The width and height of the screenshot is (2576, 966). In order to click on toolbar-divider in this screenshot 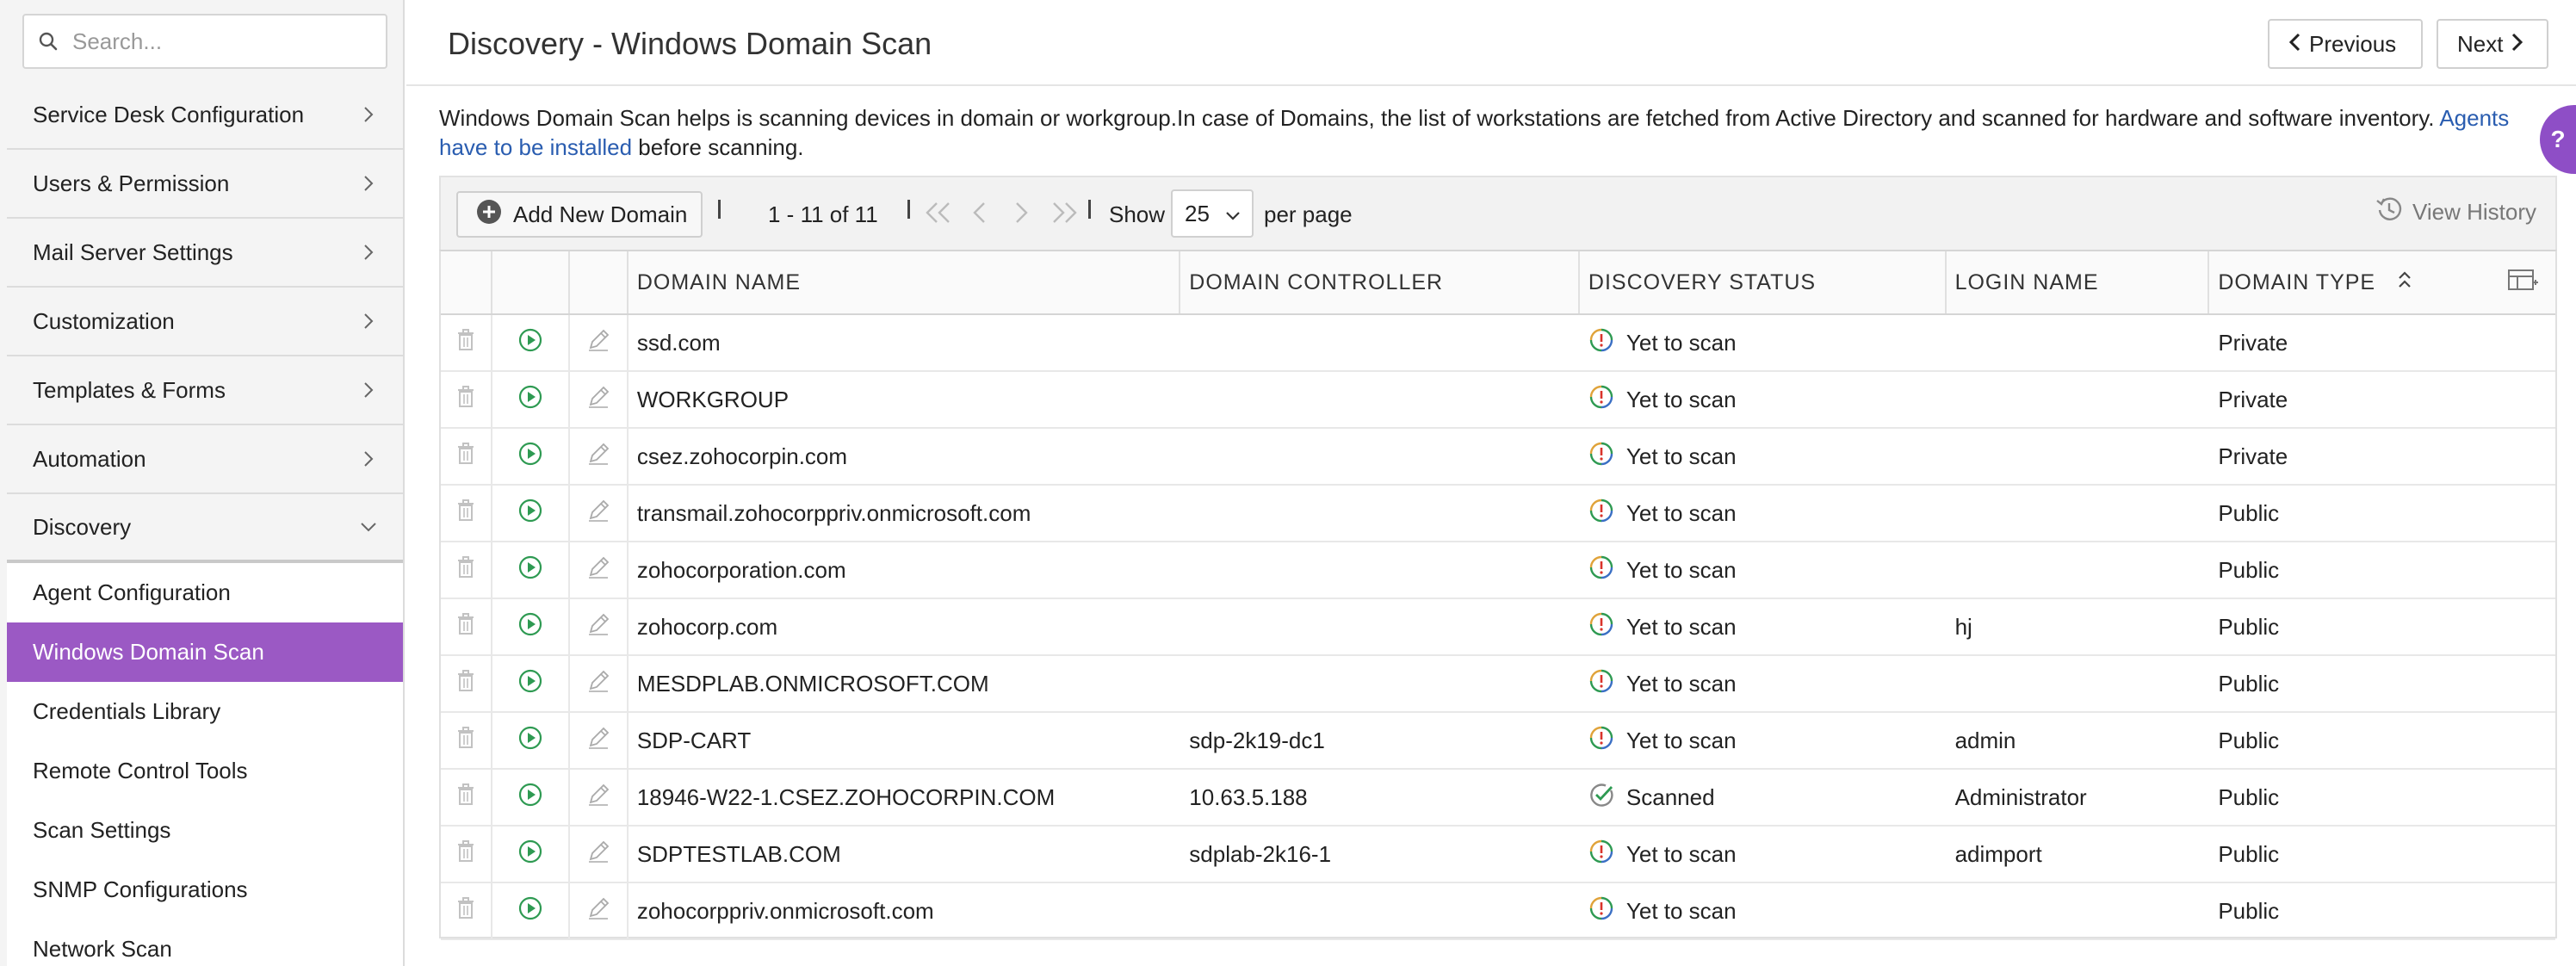, I will do `click(908, 210)`.